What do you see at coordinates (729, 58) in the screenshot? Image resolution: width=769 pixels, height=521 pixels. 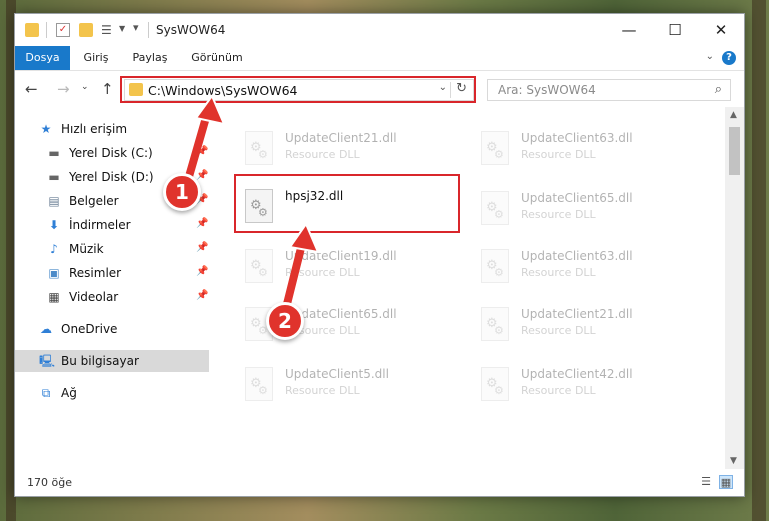 I see `help-icon: ?` at bounding box center [729, 58].